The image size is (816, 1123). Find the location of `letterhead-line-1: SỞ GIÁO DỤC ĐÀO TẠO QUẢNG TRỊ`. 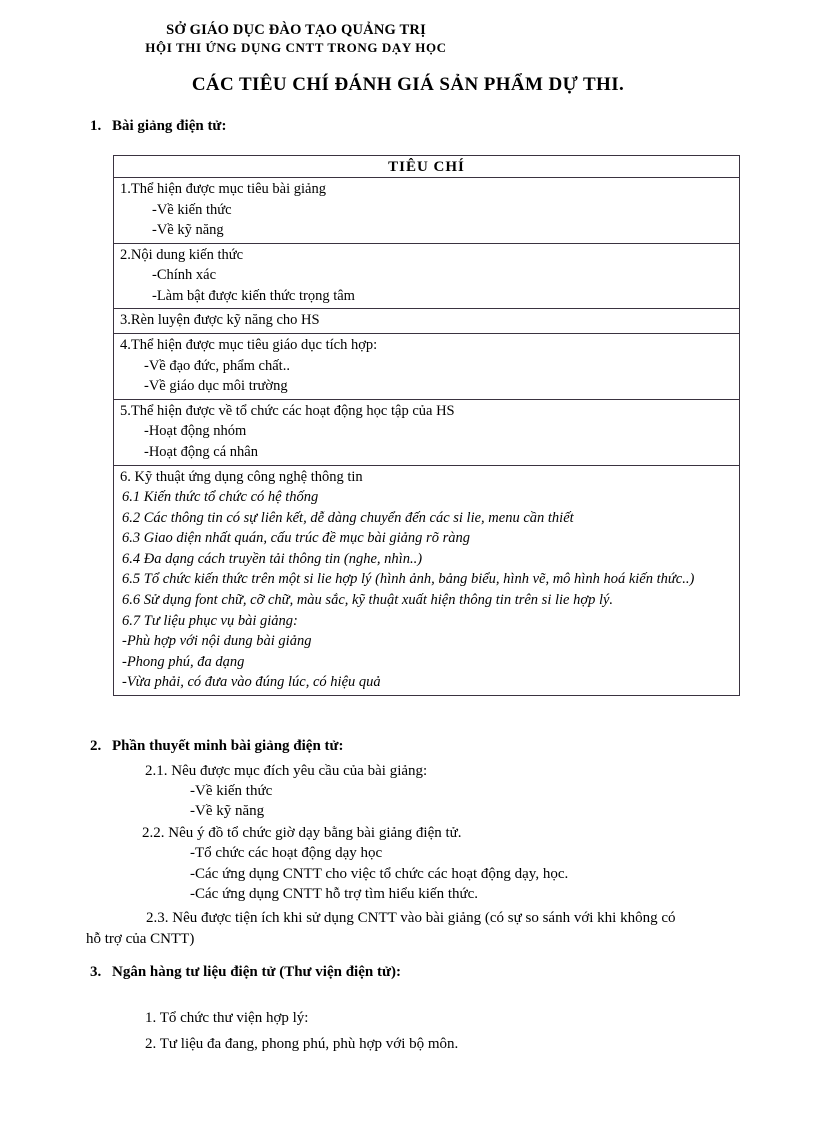

letterhead-line-1: SỞ GIÁO DỤC ĐÀO TẠO QUẢNG TRỊ is located at coordinates (296, 30).